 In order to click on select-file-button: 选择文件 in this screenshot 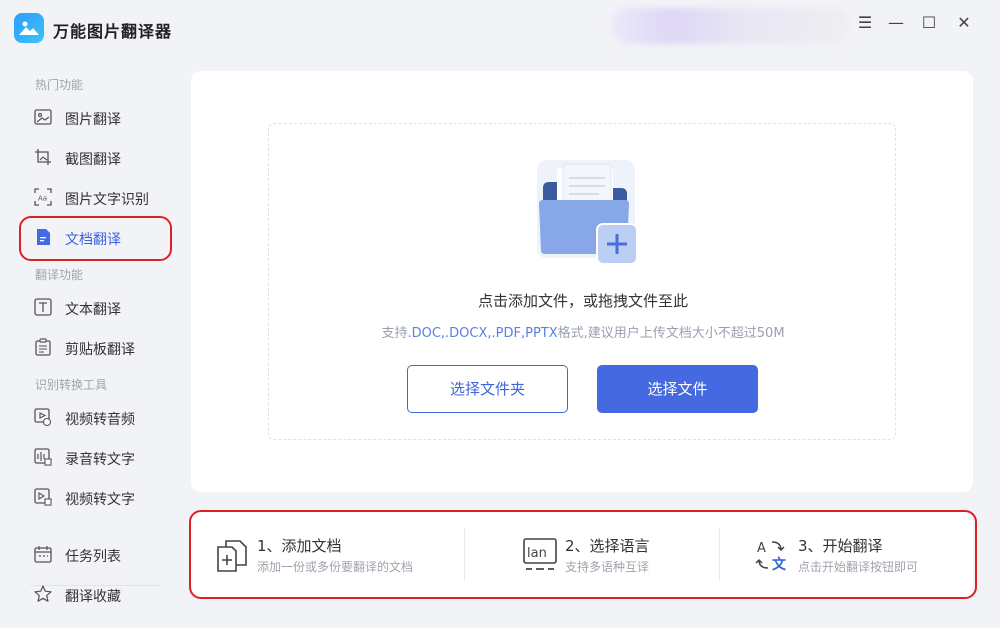, I will do `click(677, 389)`.